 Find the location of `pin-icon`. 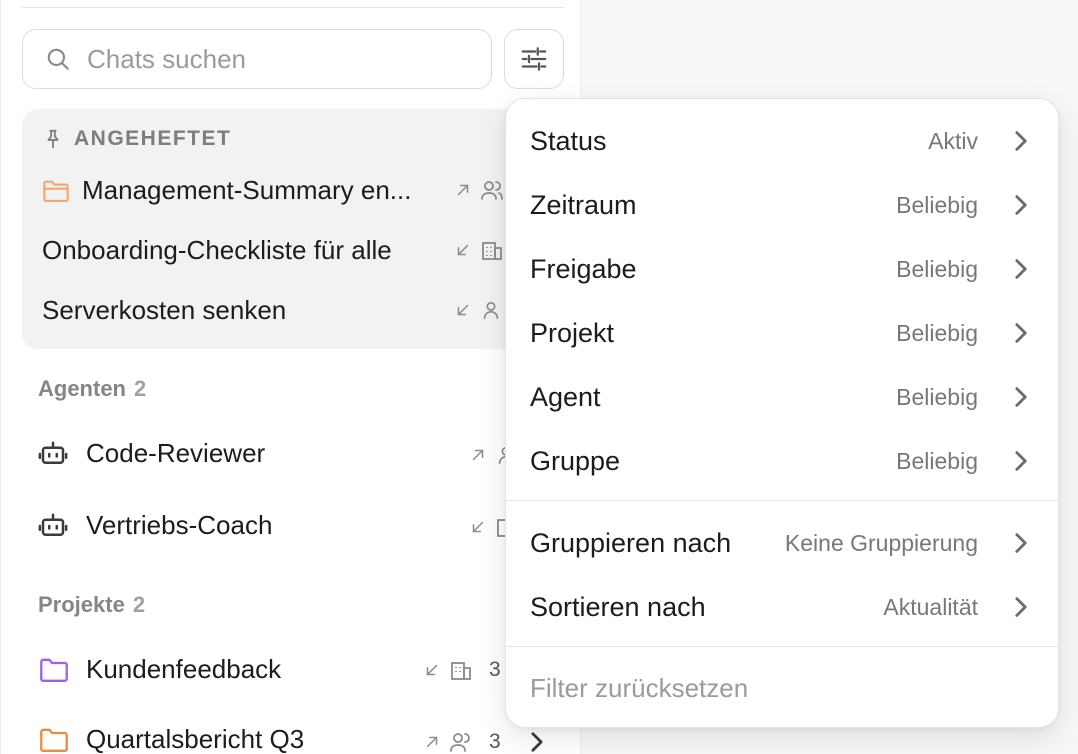

pin-icon is located at coordinates (53, 139).